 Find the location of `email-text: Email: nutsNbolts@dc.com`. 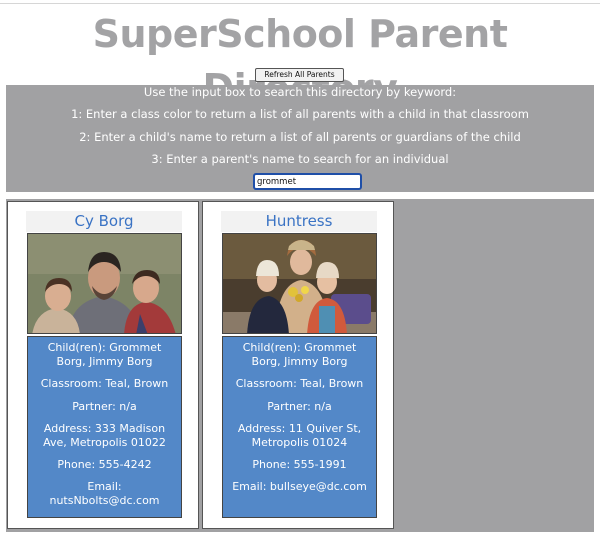

email-text: Email: nutsNbolts@dc.com is located at coordinates (104, 493).